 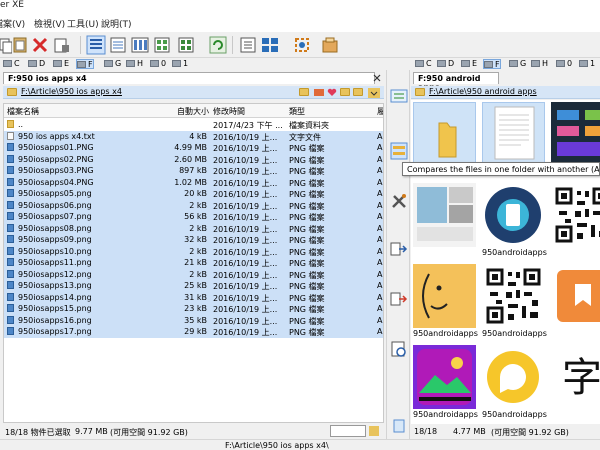 I want to click on select-list-icon, so click(x=248, y=45).